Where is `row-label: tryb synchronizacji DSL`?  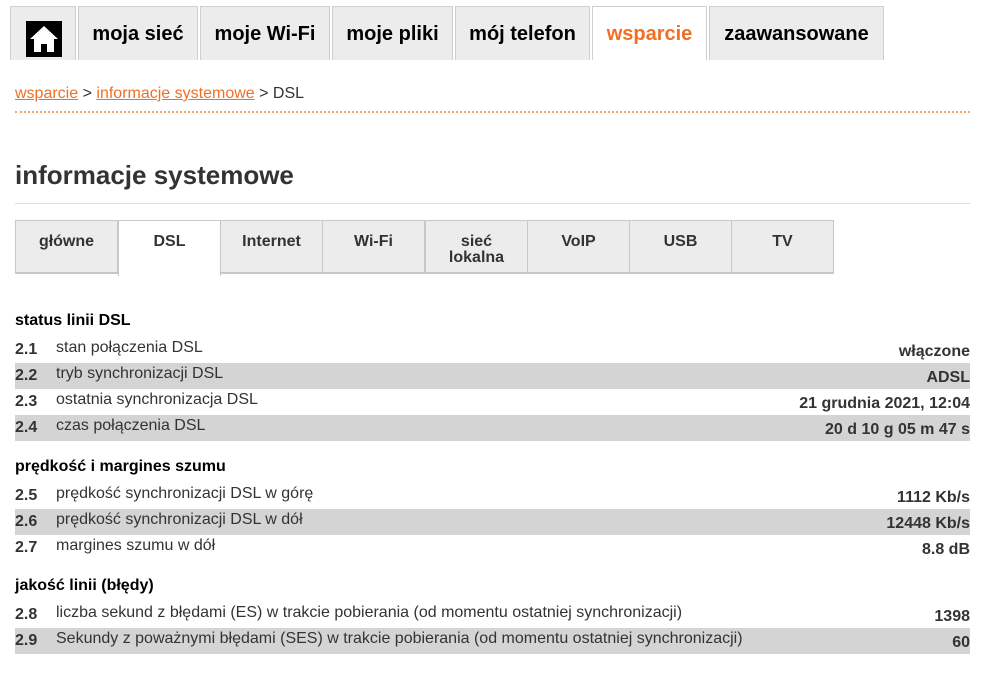 row-label: tryb synchronizacji DSL is located at coordinates (140, 373).